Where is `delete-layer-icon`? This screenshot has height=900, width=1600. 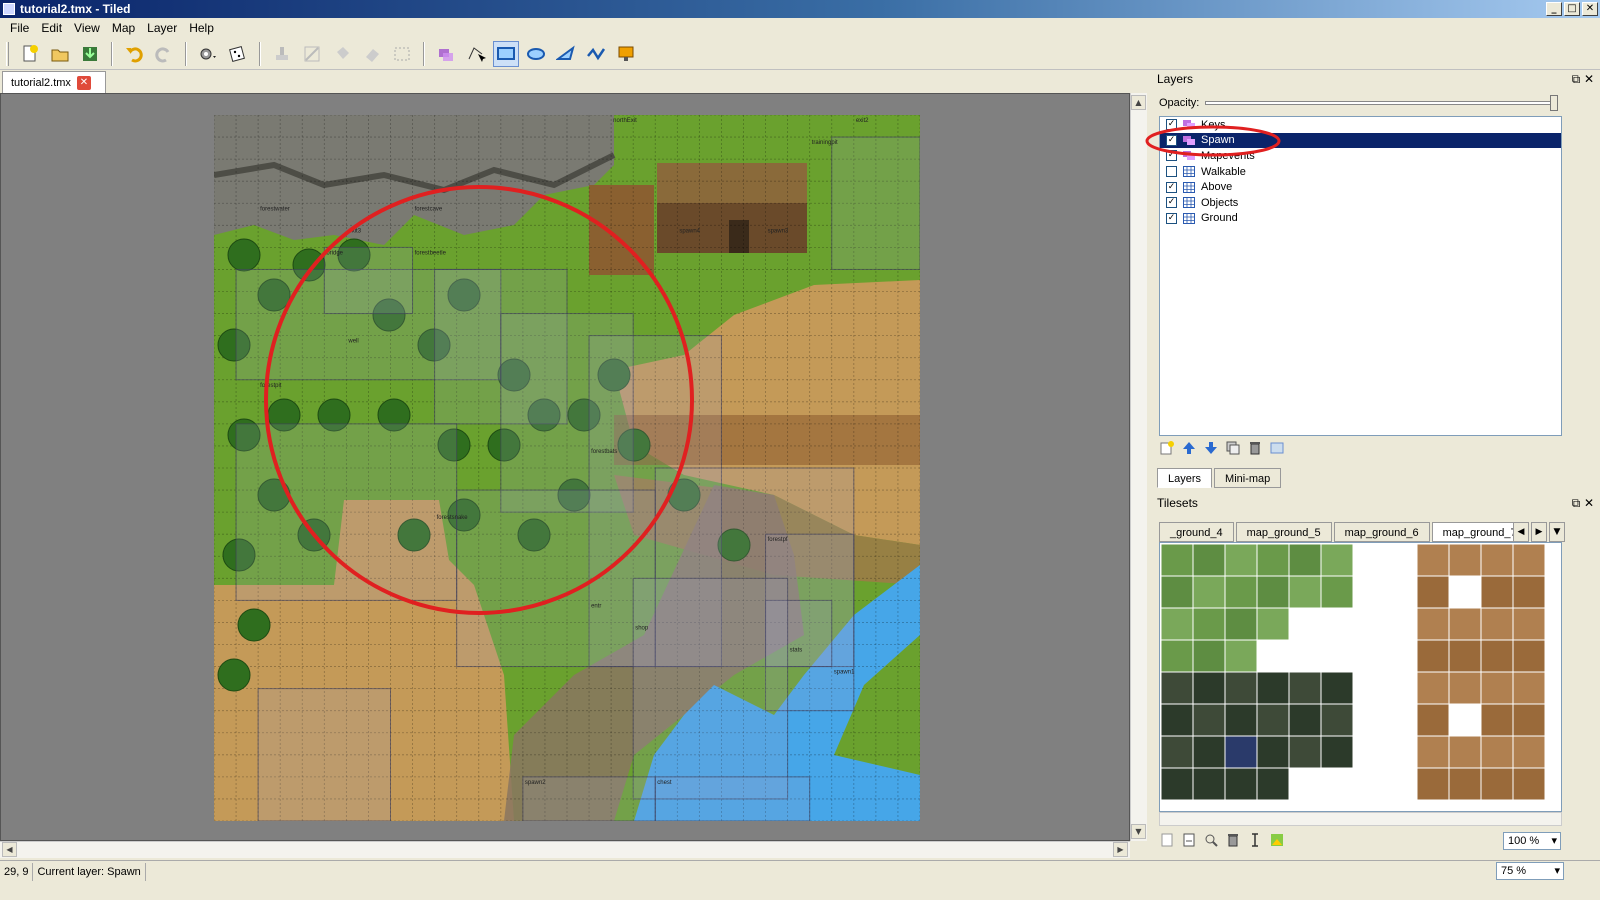
delete-layer-icon is located at coordinates (1255, 448).